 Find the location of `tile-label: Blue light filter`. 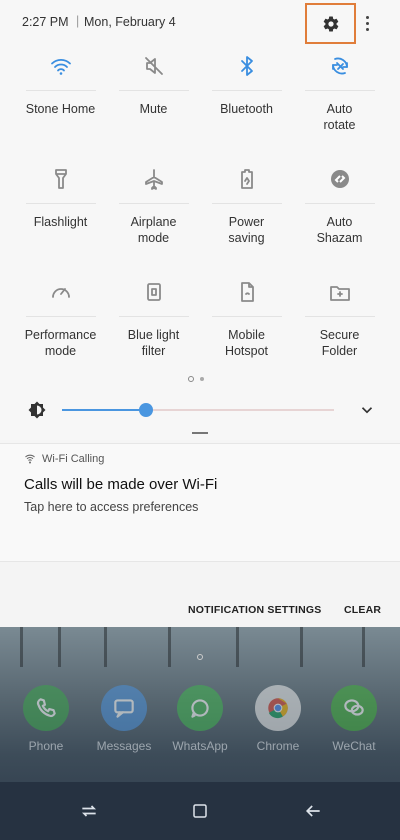

tile-label: Blue light filter is located at coordinates (153, 343).